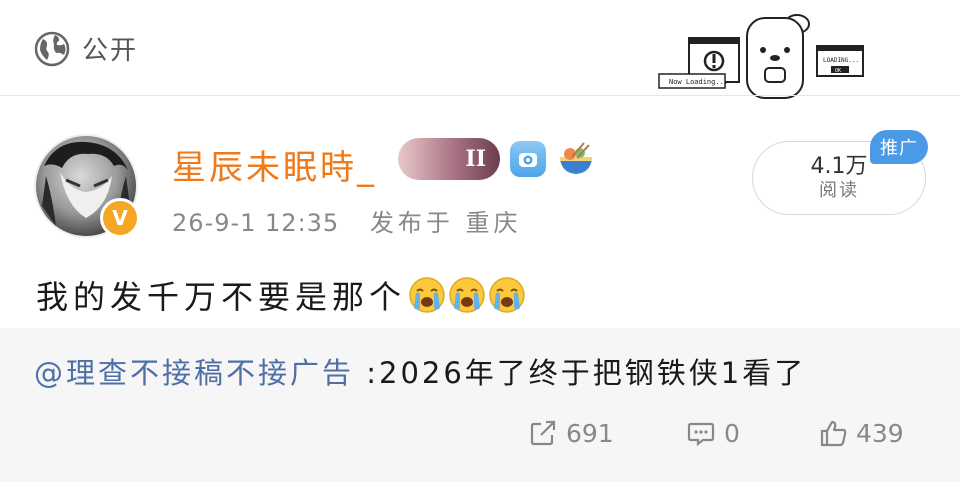 Image resolution: width=960 pixels, height=482 pixels. I want to click on like-button: 439, so click(861, 433).